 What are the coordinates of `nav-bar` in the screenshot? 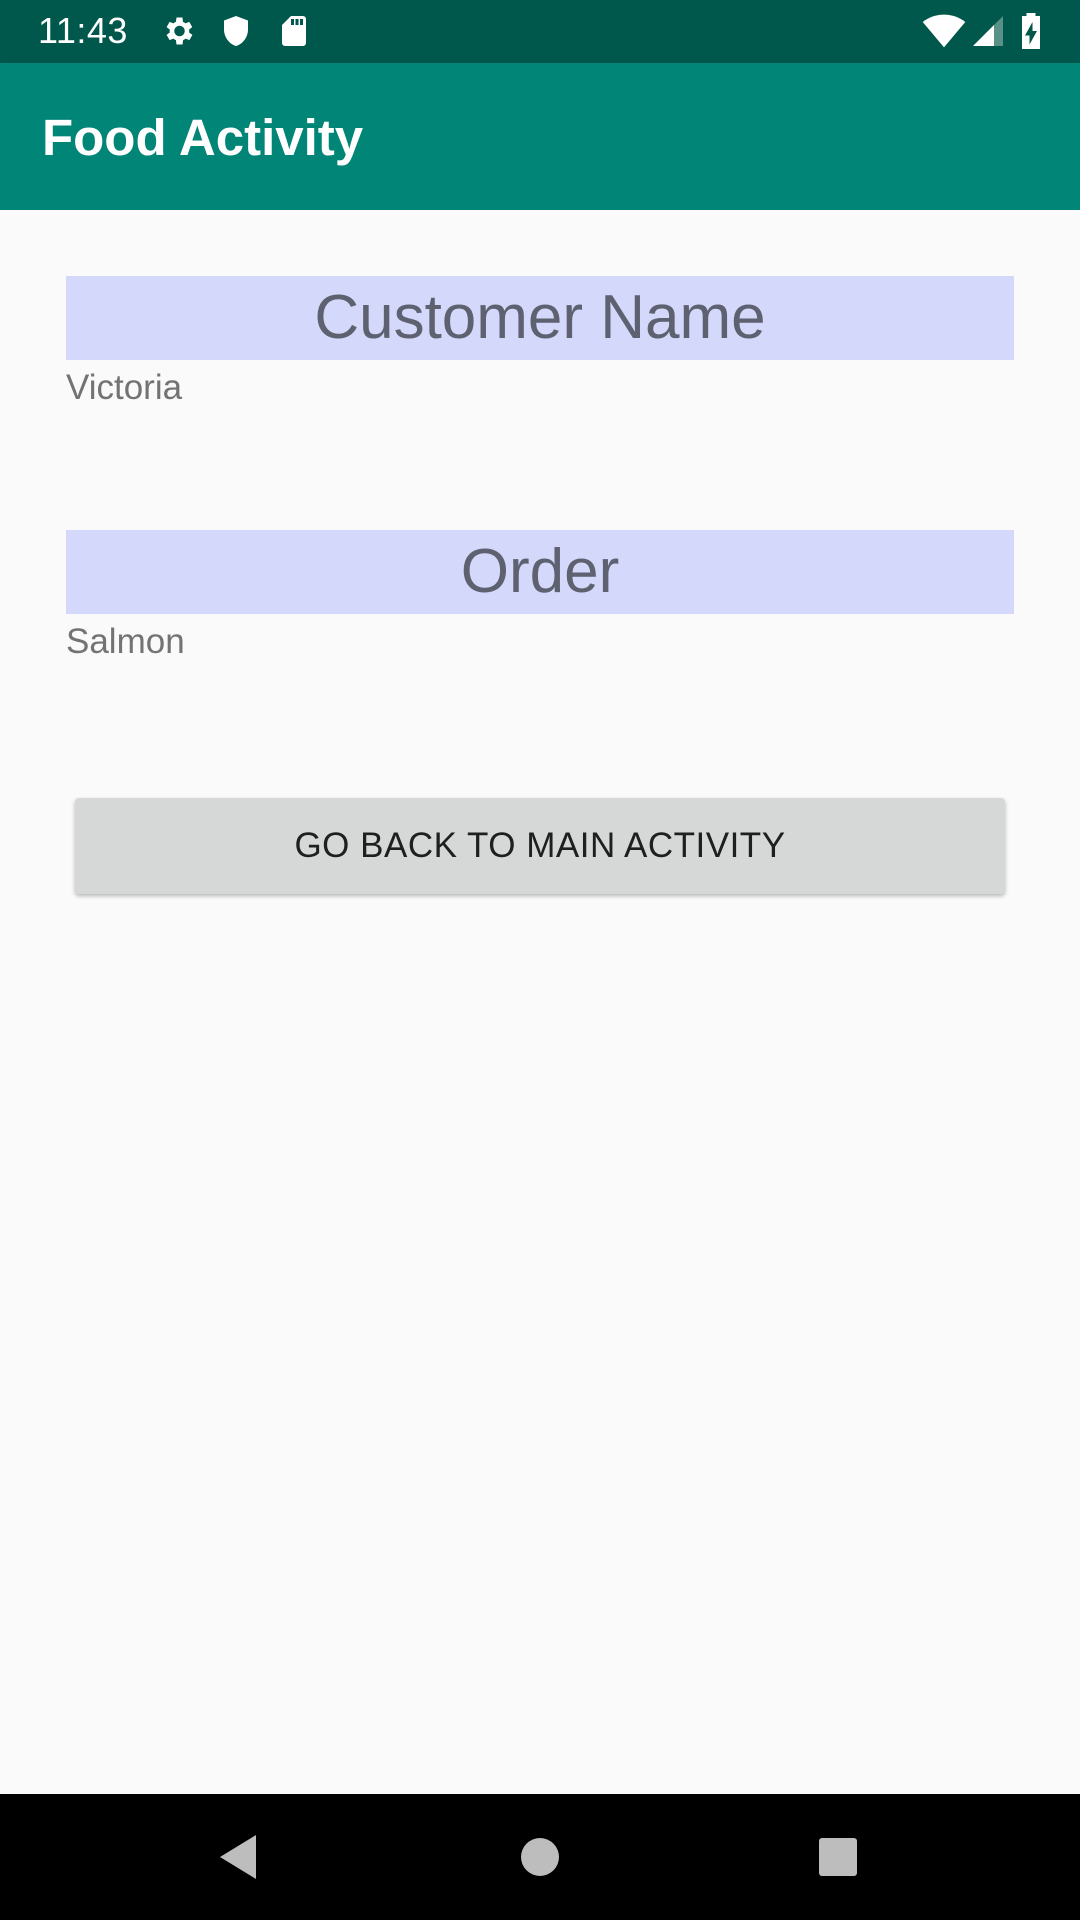 It's located at (540, 1857).